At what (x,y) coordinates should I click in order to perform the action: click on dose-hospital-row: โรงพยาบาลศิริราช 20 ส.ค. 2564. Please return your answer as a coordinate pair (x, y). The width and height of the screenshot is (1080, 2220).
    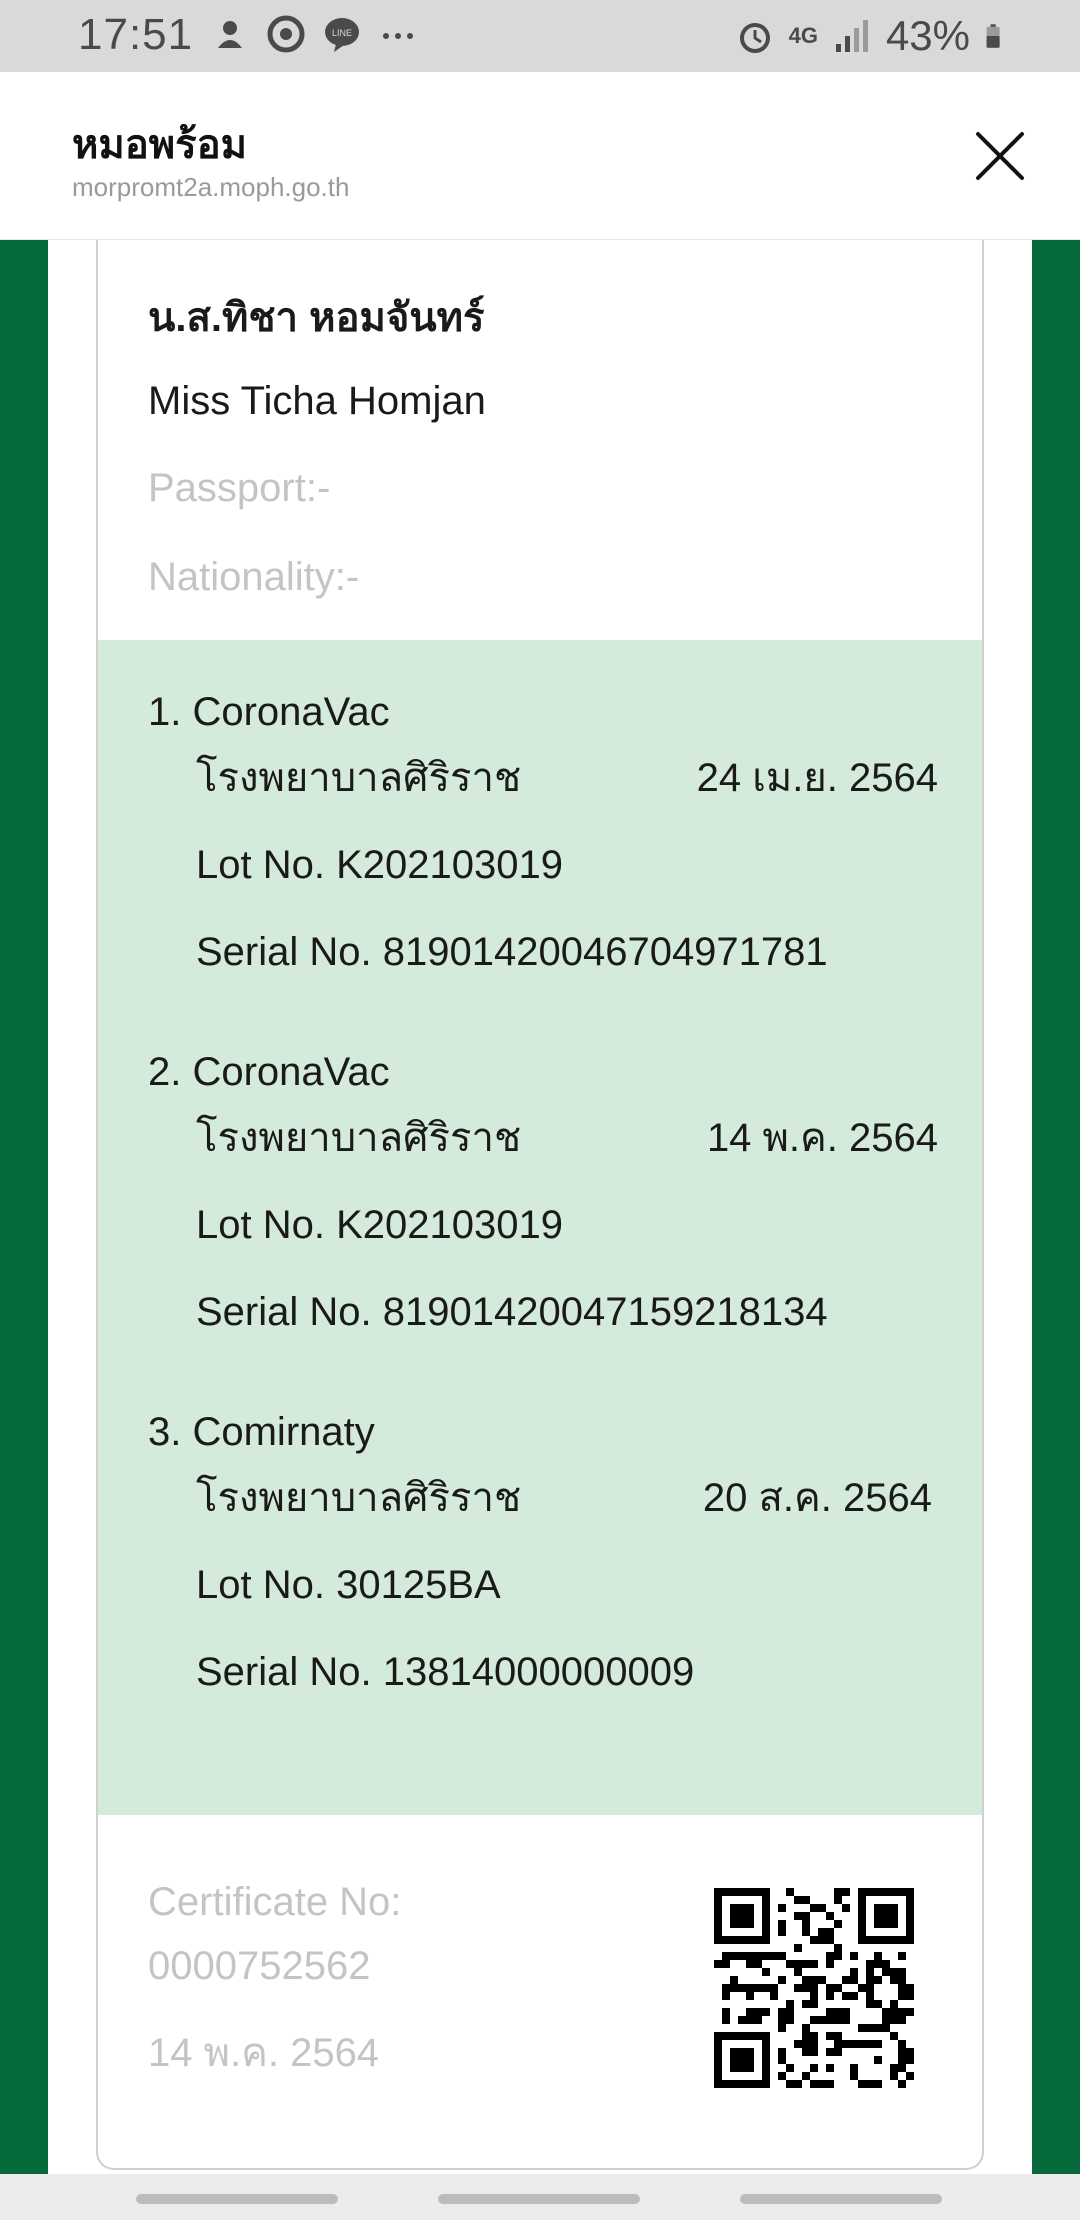
    Looking at the image, I should click on (567, 1498).